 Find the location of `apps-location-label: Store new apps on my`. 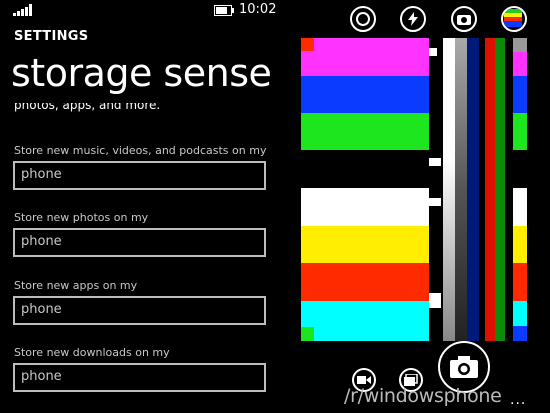

apps-location-label: Store new apps on my is located at coordinates (76, 285).